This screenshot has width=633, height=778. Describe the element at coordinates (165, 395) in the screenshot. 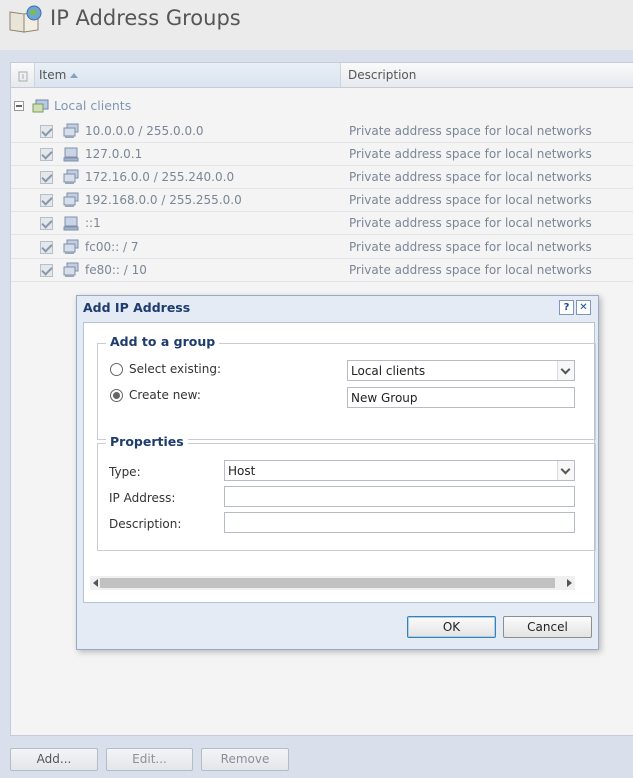

I see `create-new-label: Create new:` at that location.